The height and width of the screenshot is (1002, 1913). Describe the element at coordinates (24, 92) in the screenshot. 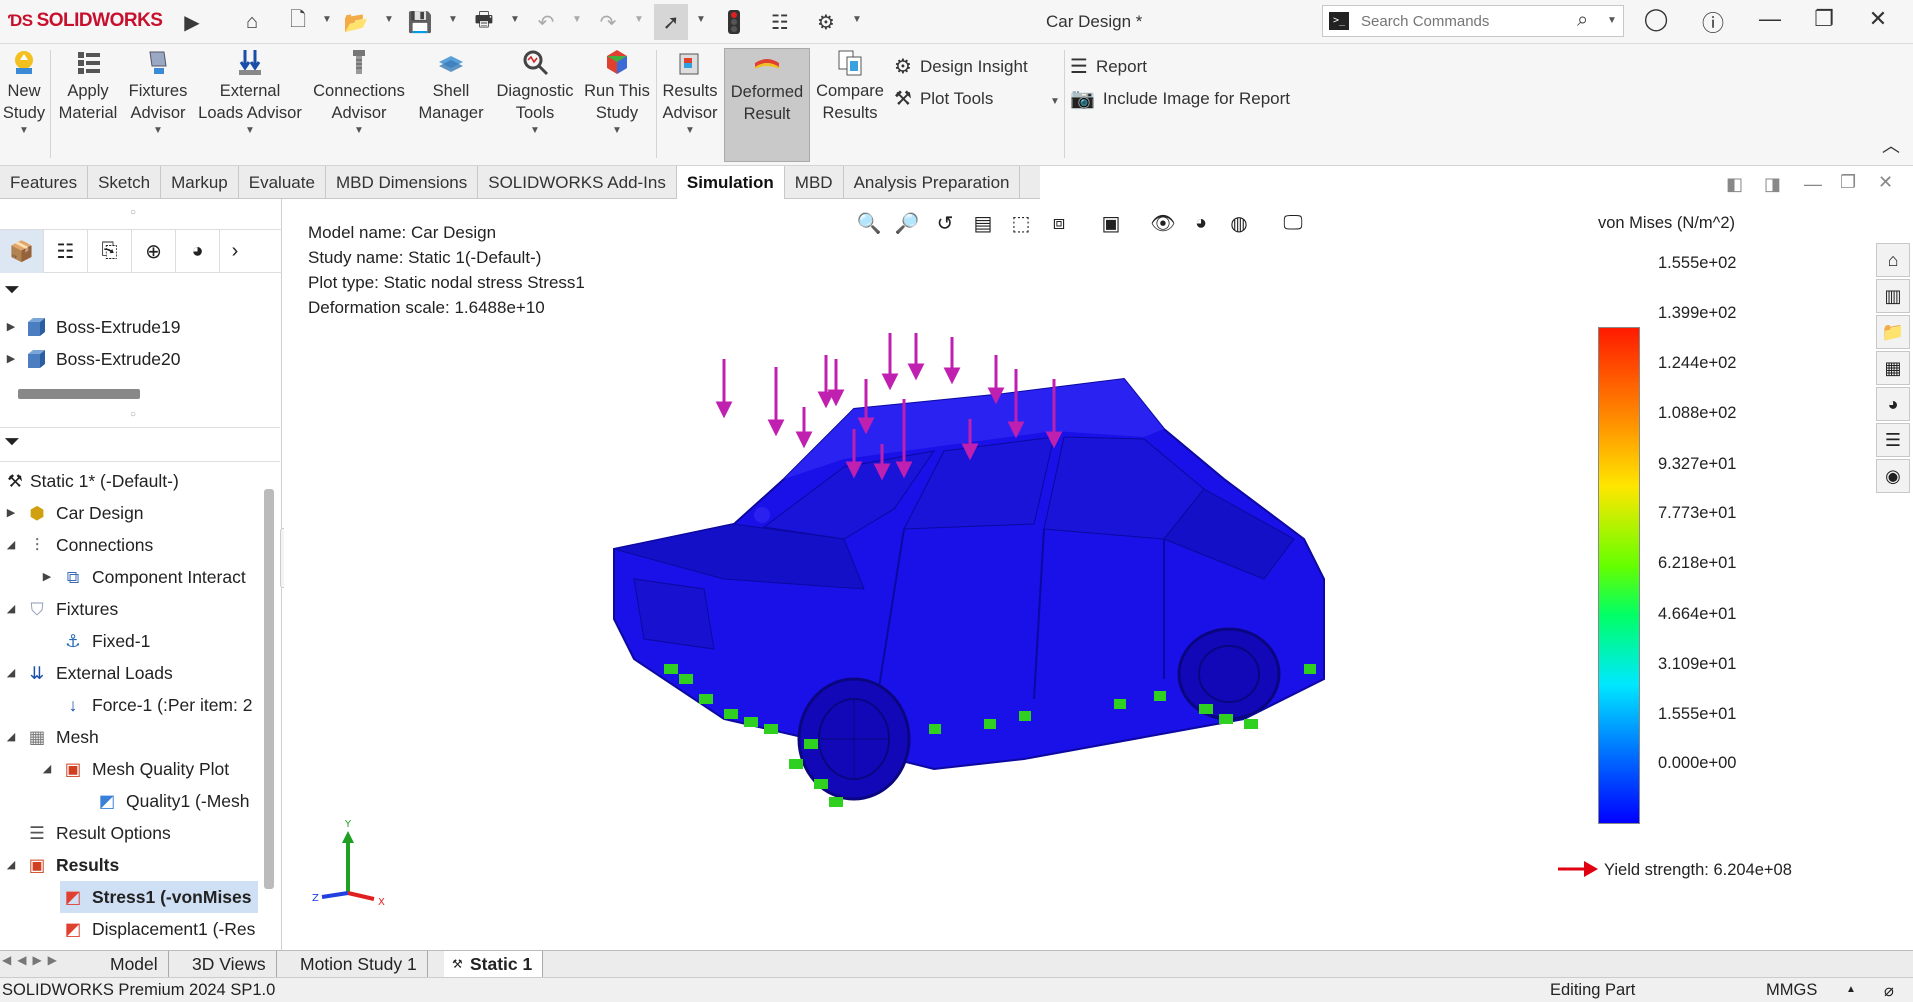

I see `new-study-button: New Study ▼` at that location.